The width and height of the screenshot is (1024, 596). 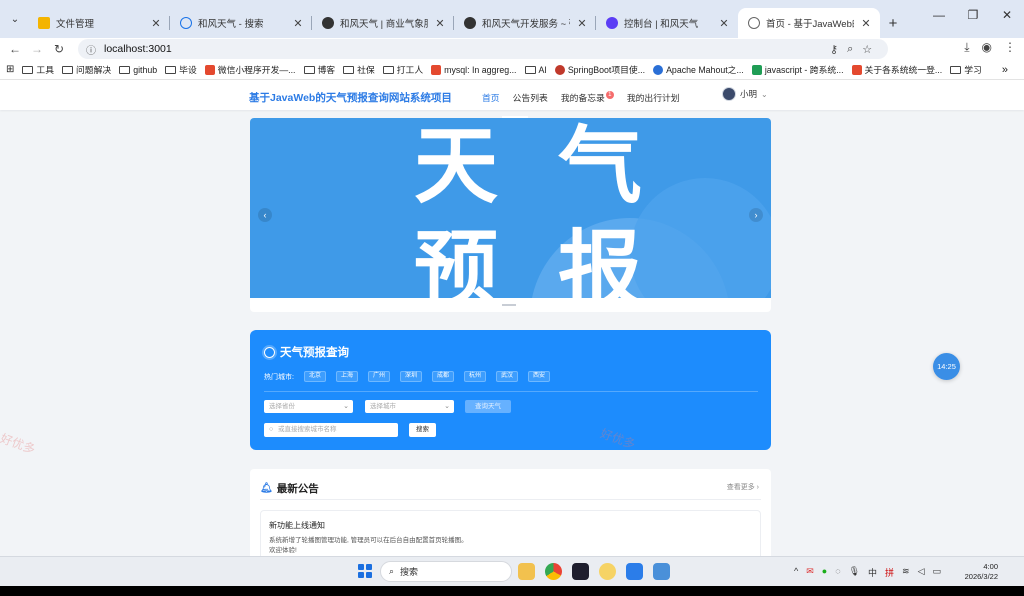 I want to click on tray-app-icon: ✉, so click(x=810, y=572).